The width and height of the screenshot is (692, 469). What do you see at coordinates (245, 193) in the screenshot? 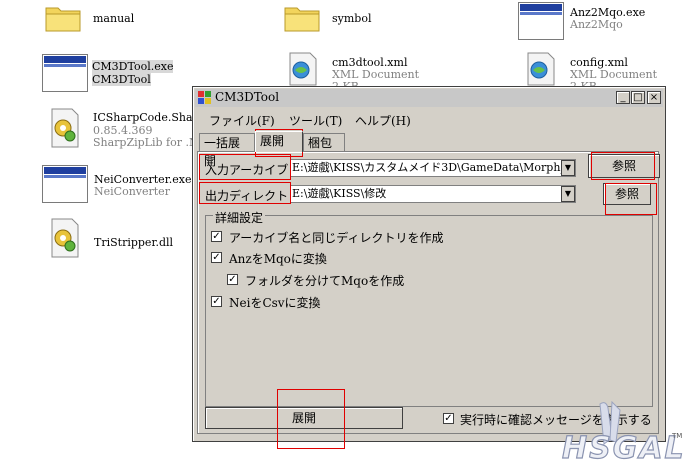
I see `highlight-output-label` at bounding box center [245, 193].